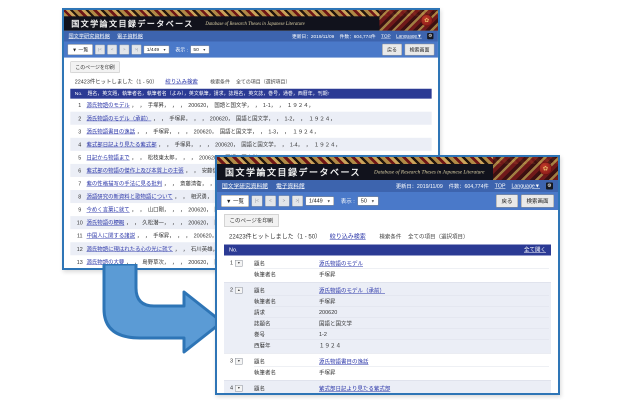 The image size is (640, 400). What do you see at coordinates (387, 250) in the screenshot?
I see `table-header: No. 全て開く` at bounding box center [387, 250].